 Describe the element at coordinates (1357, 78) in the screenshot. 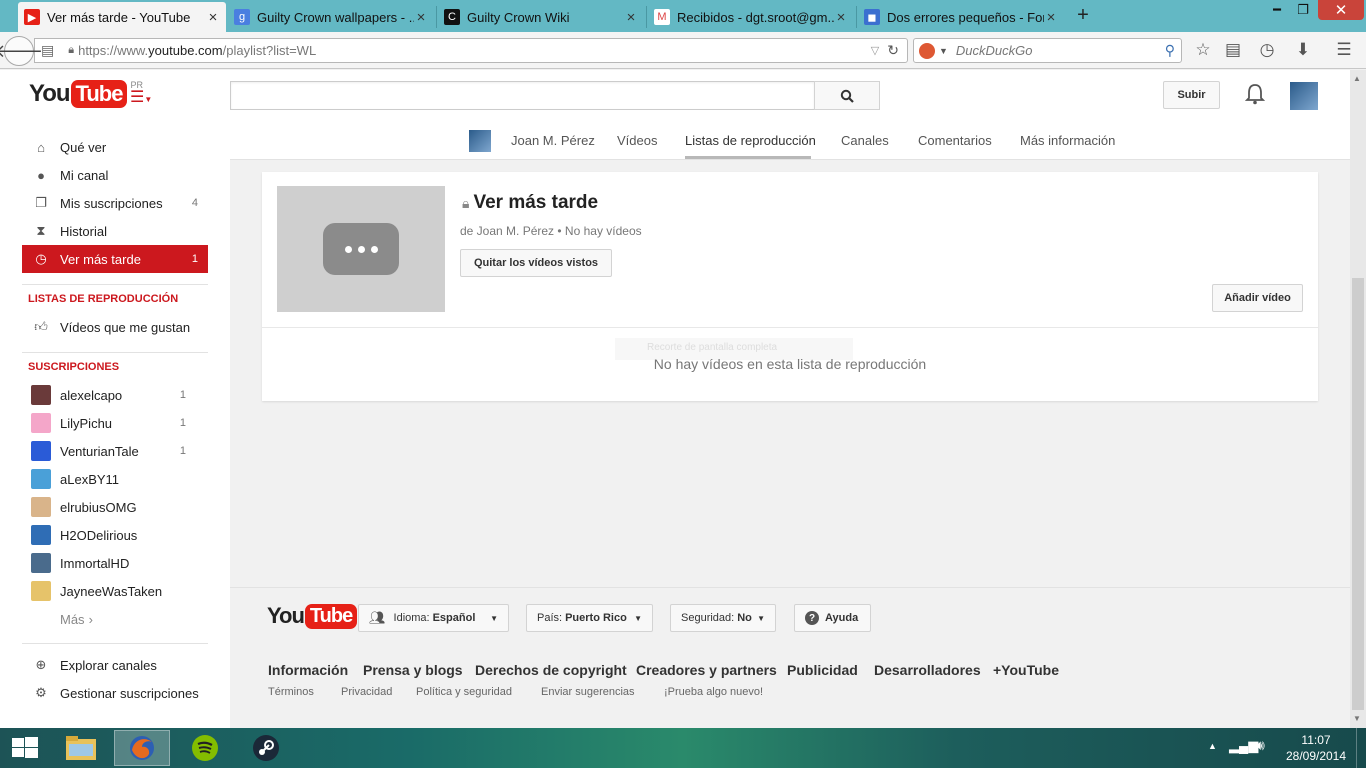

I see `scroll-up-icon: ▲` at that location.